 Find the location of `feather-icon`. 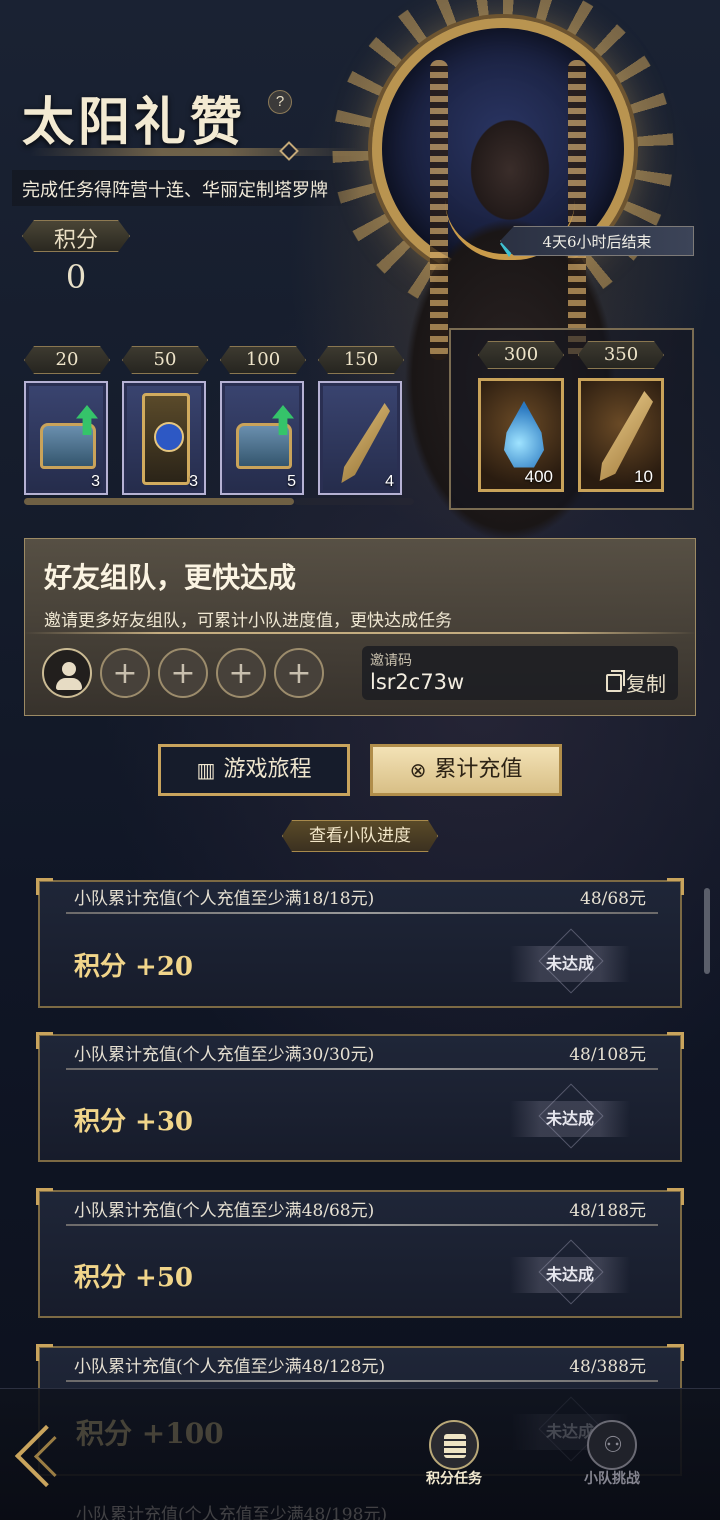

feather-icon is located at coordinates (365, 443).